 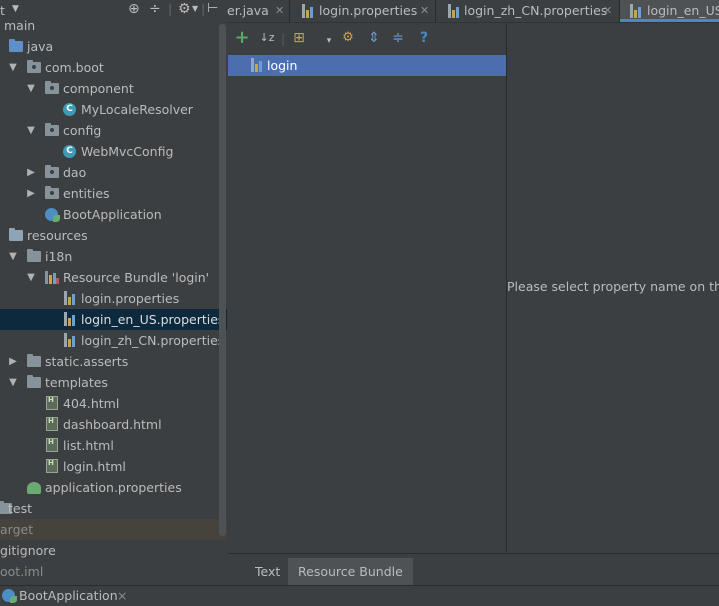 What do you see at coordinates (242, 38) in the screenshot?
I see `add-property-icon: +` at bounding box center [242, 38].